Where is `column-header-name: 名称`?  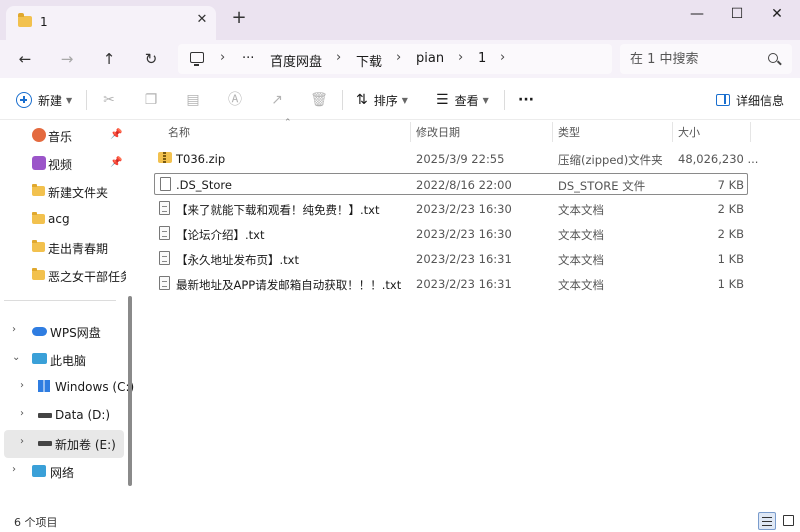
column-header-name: 名称 is located at coordinates (179, 132).